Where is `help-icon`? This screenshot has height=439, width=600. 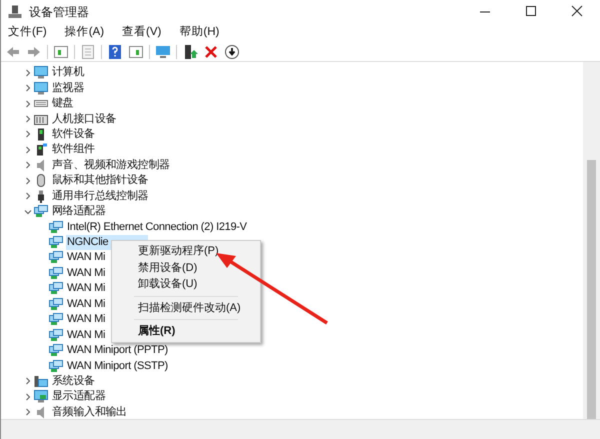
help-icon is located at coordinates (115, 52).